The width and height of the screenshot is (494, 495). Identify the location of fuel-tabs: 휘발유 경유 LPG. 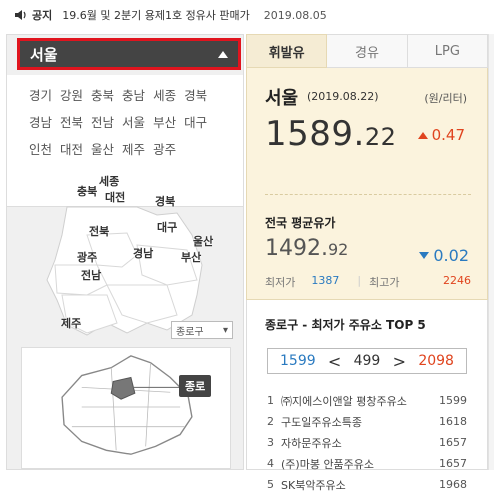
(367, 51).